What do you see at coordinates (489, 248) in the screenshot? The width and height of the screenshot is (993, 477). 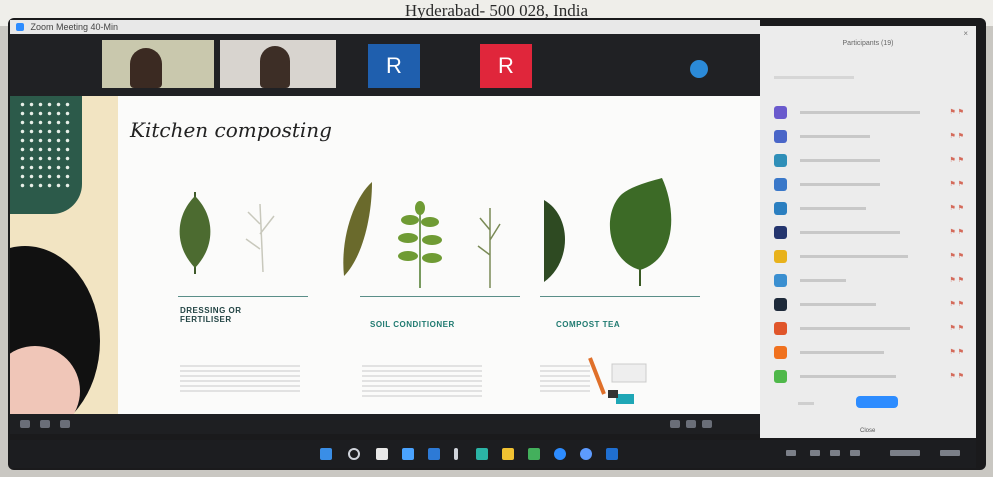 I see `small-sprig-image` at bounding box center [489, 248].